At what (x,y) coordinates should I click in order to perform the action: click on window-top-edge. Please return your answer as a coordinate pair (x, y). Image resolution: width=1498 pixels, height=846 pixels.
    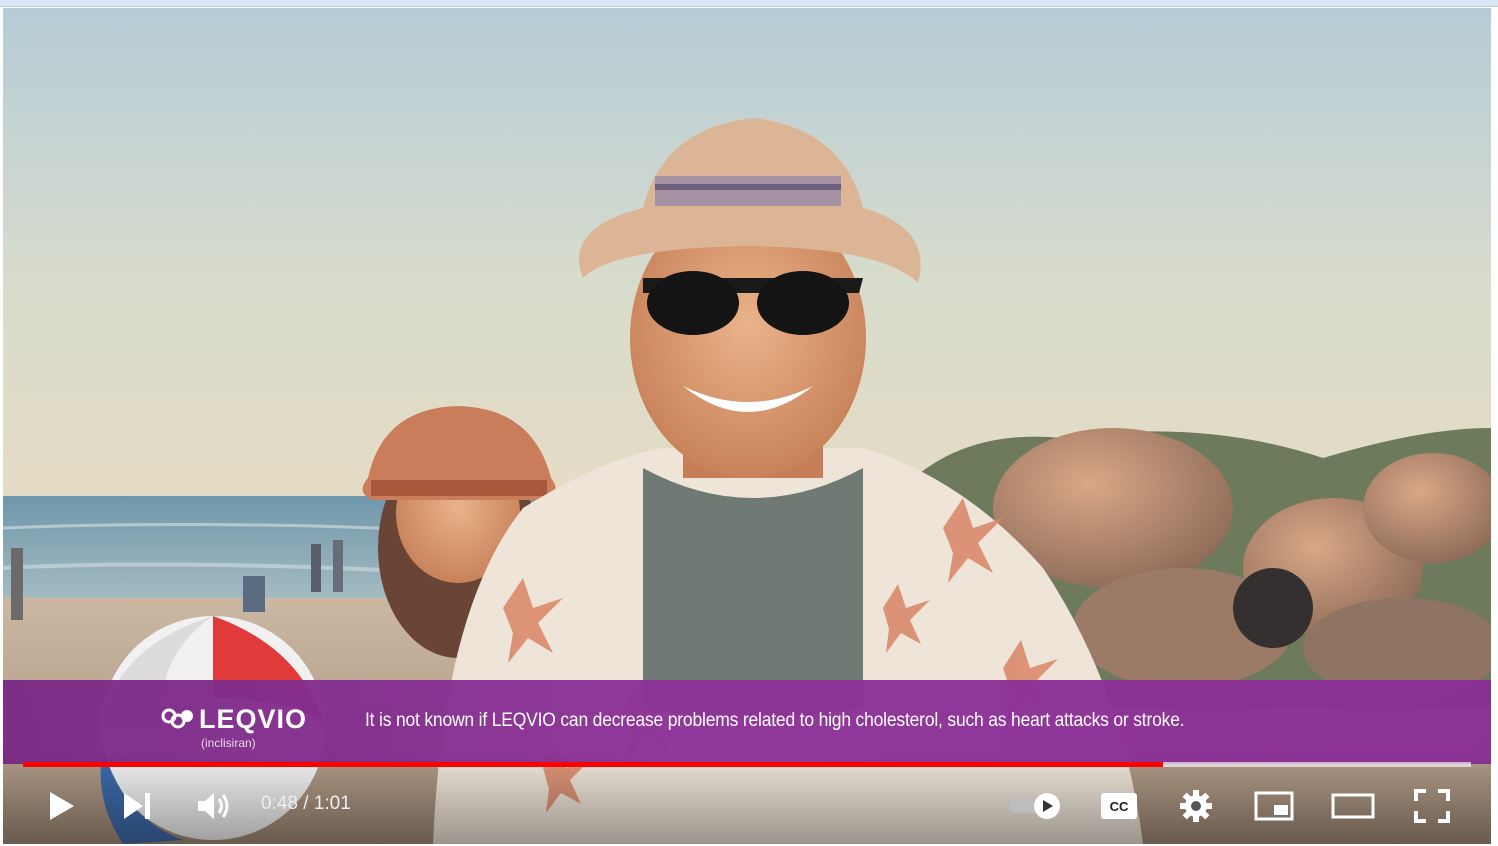
    Looking at the image, I should click on (749, 3).